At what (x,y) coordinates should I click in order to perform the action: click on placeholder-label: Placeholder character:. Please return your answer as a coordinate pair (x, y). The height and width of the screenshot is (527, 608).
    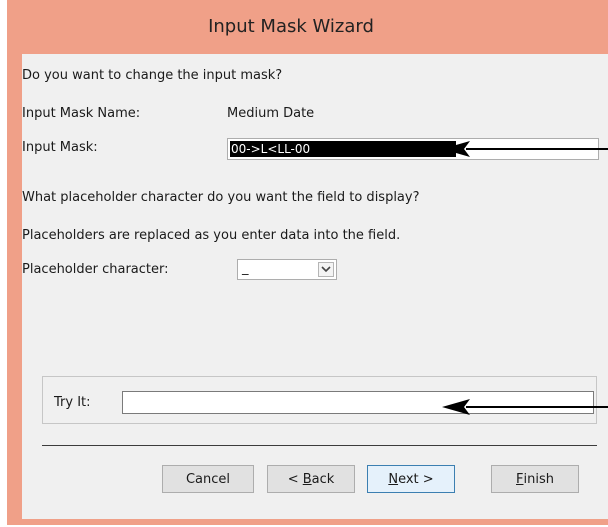
    Looking at the image, I should click on (95, 269).